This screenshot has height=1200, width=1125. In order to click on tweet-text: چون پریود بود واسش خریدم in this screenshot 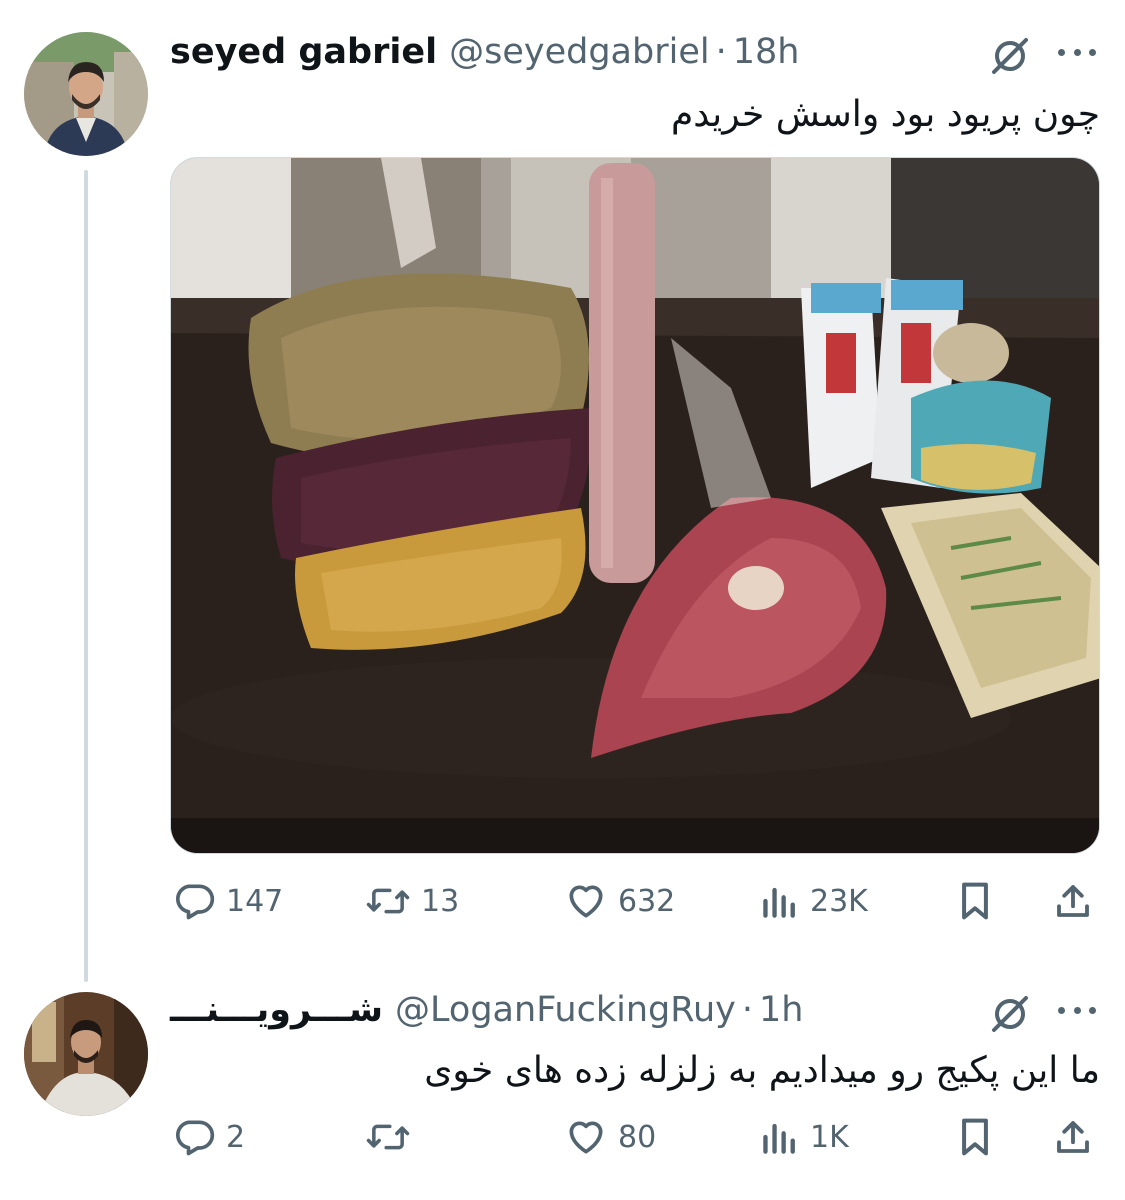, I will do `click(885, 114)`.